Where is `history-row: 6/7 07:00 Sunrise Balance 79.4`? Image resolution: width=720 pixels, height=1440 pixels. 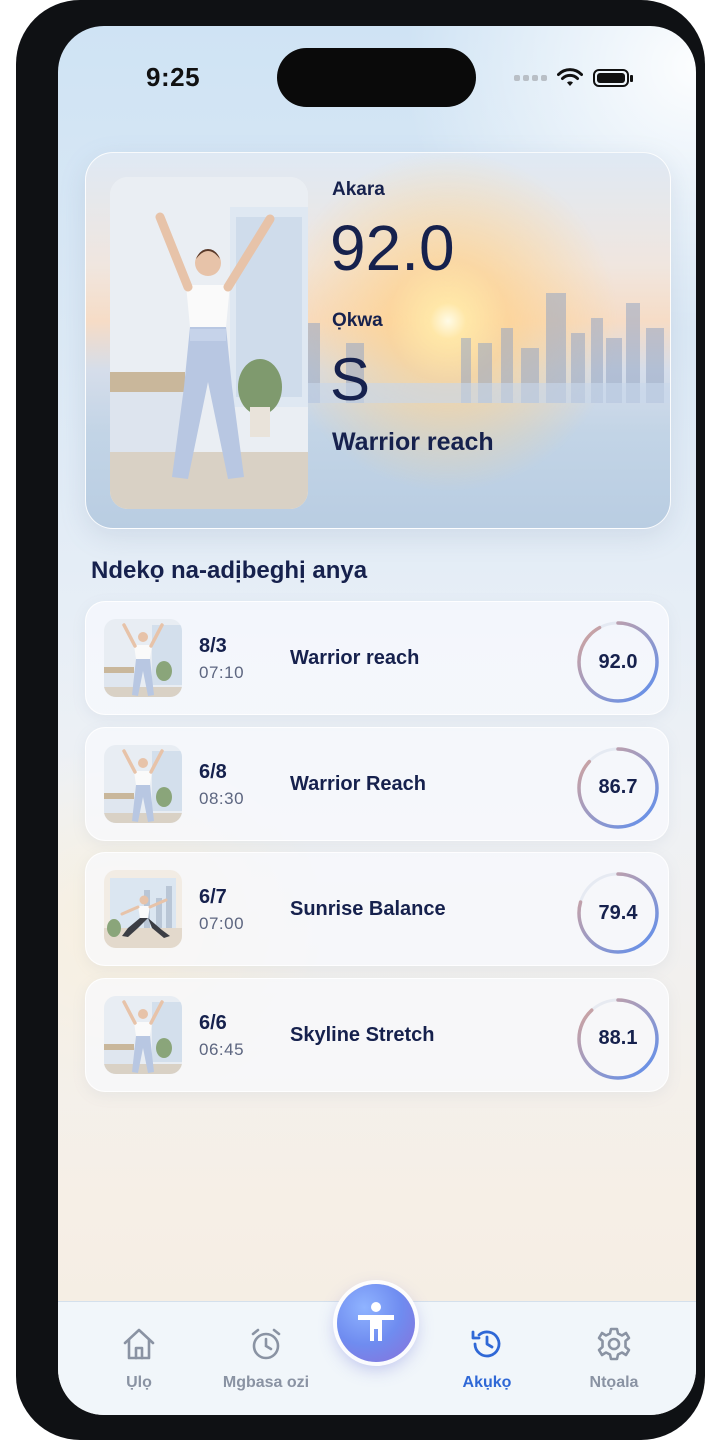 history-row: 6/7 07:00 Sunrise Balance 79.4 is located at coordinates (377, 909).